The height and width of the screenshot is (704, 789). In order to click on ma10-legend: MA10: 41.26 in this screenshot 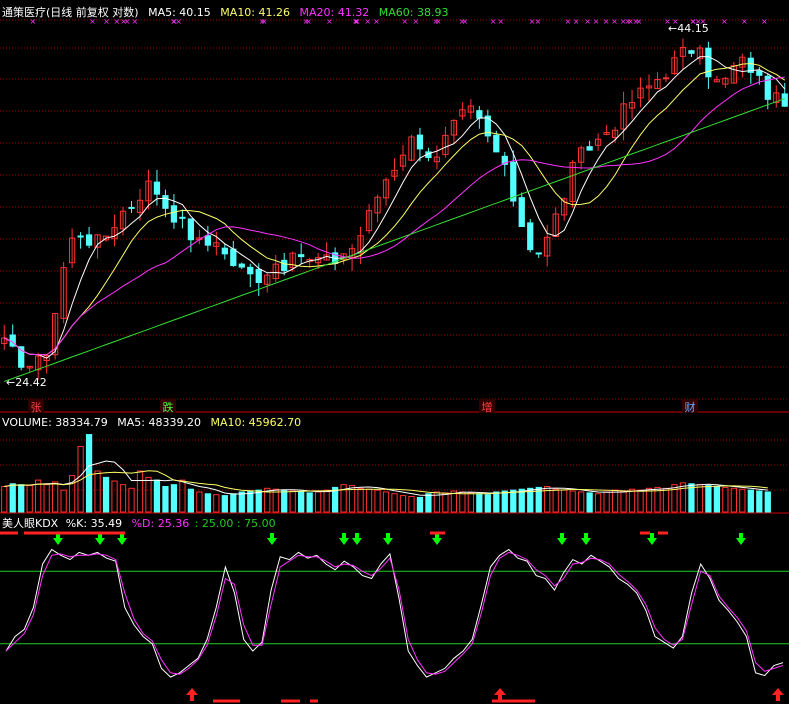, I will do `click(255, 12)`.